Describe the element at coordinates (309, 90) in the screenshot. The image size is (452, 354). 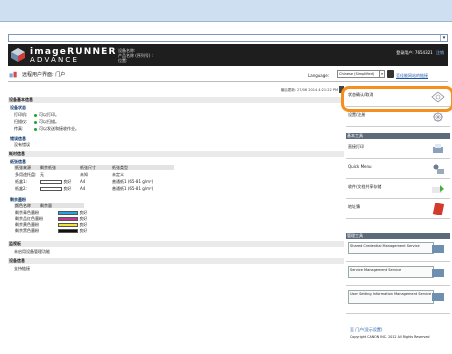
I see `last-update: 最后更新: 27/06 2014 4:21:22 PM` at that location.